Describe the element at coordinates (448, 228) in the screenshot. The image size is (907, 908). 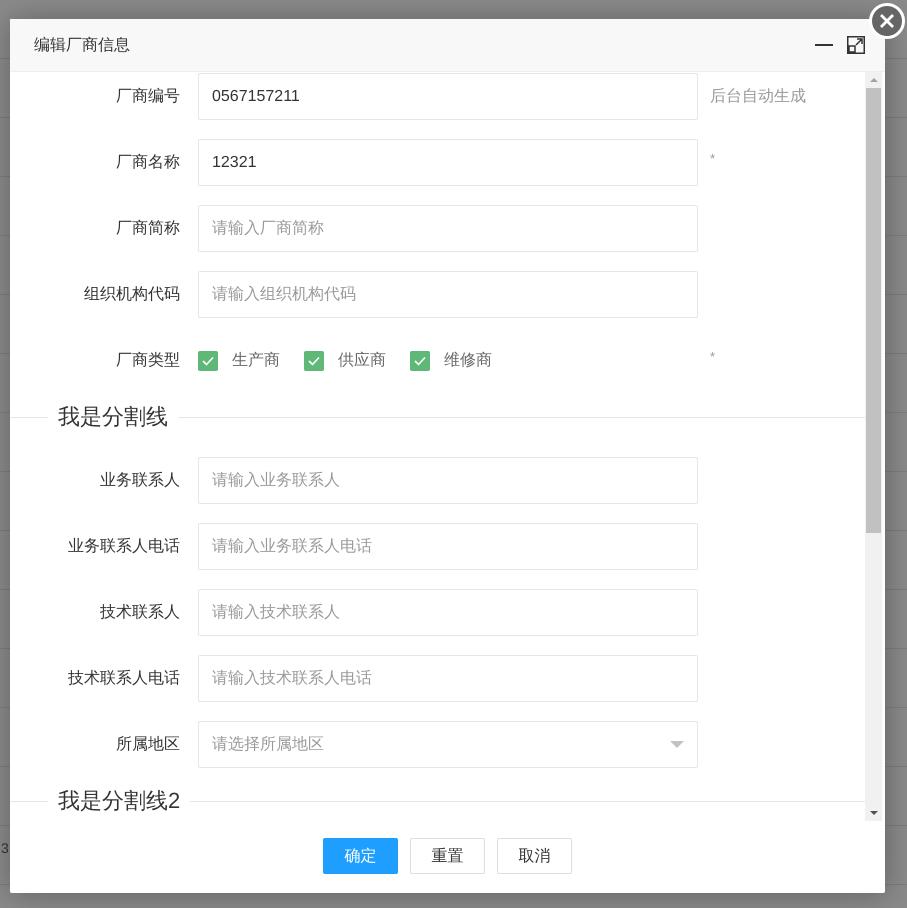
I see `text-field: 请输入厂商简称` at that location.